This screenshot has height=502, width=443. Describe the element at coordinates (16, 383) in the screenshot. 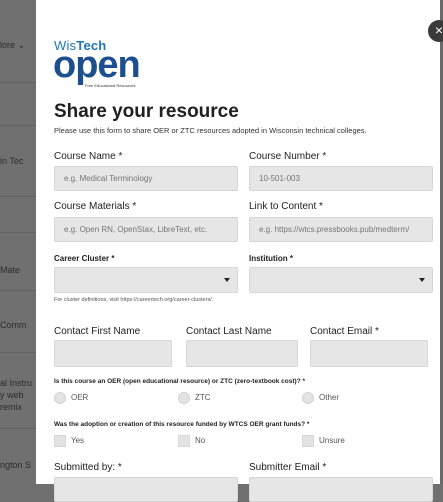

I see `background-text: al Instru` at that location.